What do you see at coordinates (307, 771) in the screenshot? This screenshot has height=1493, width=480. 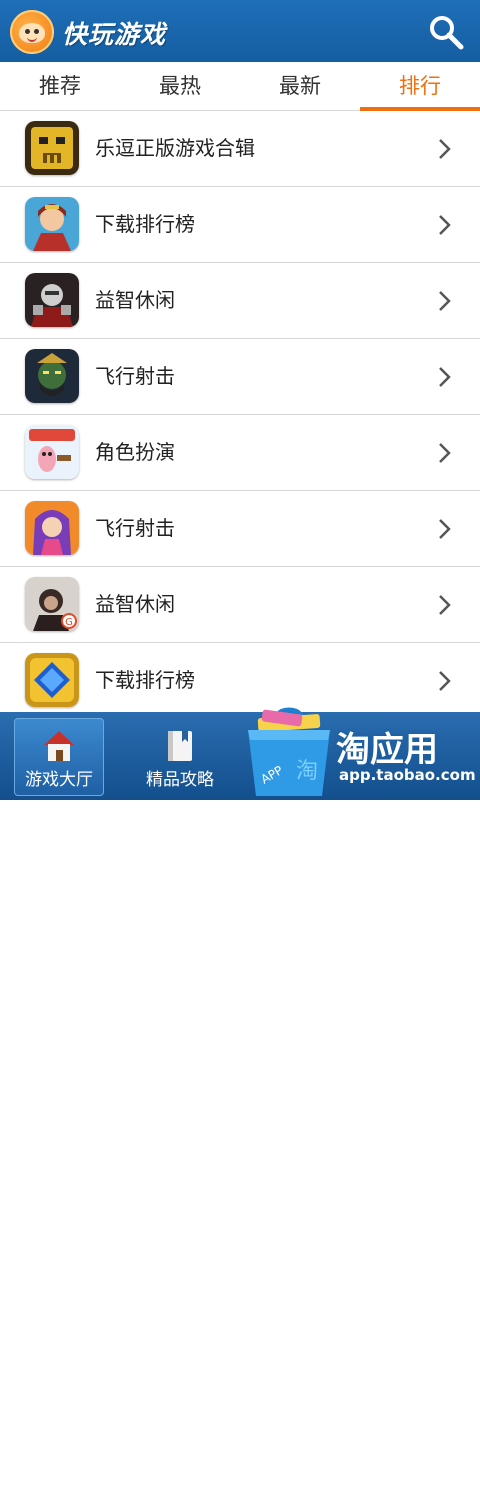 I see `svg-text: 淘` at bounding box center [307, 771].